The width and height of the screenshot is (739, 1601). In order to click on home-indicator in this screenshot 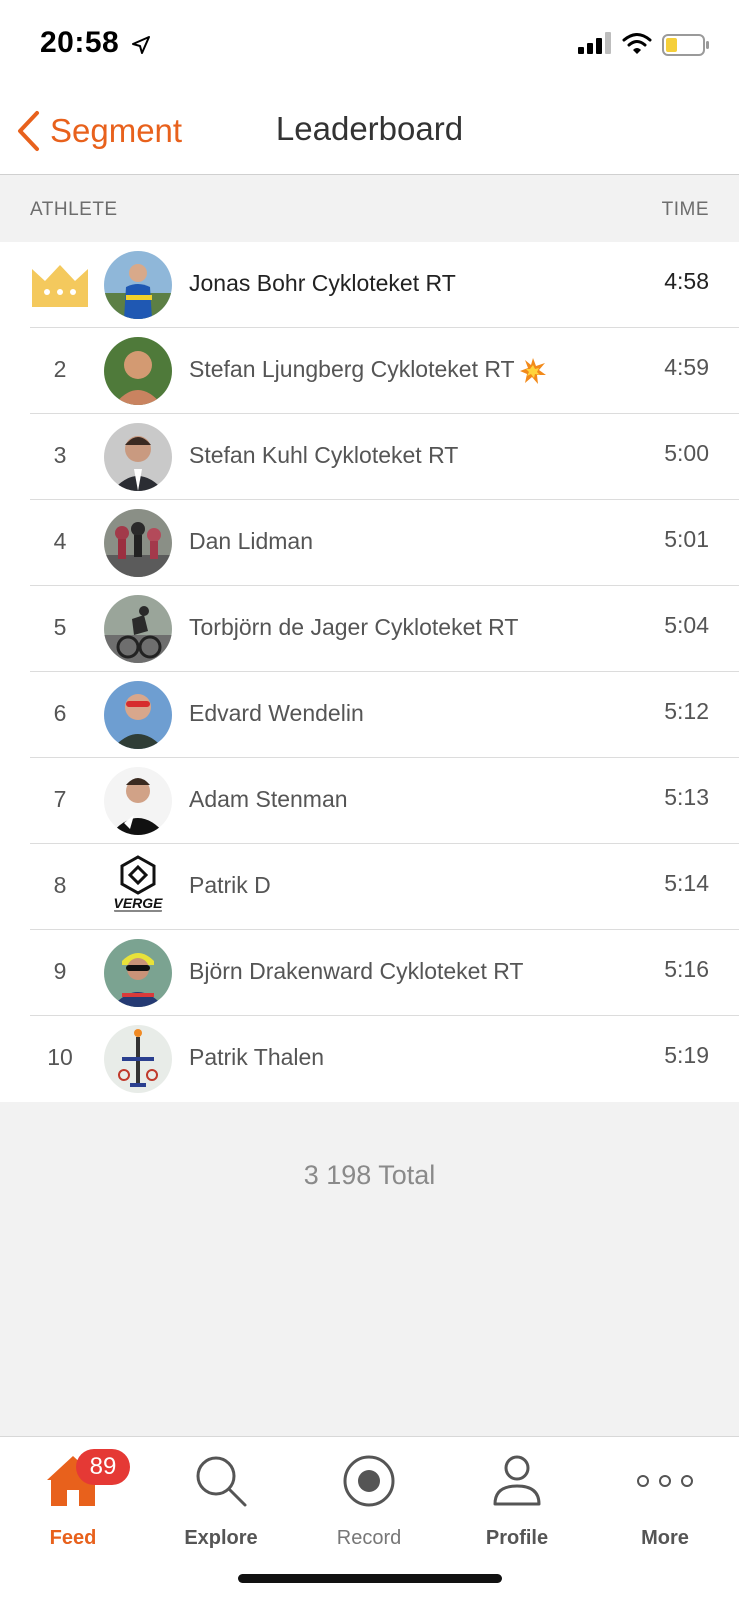, I will do `click(370, 1578)`.